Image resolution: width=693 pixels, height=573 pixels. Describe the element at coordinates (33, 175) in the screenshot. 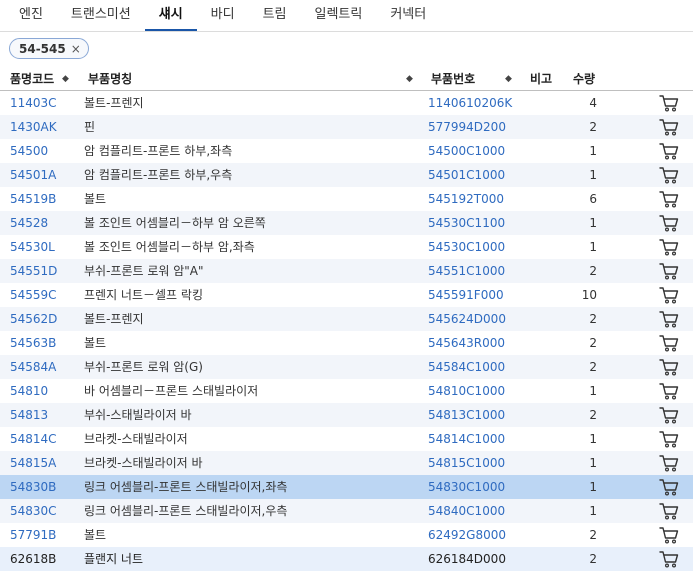

I see `part-code-link: 54501A` at that location.